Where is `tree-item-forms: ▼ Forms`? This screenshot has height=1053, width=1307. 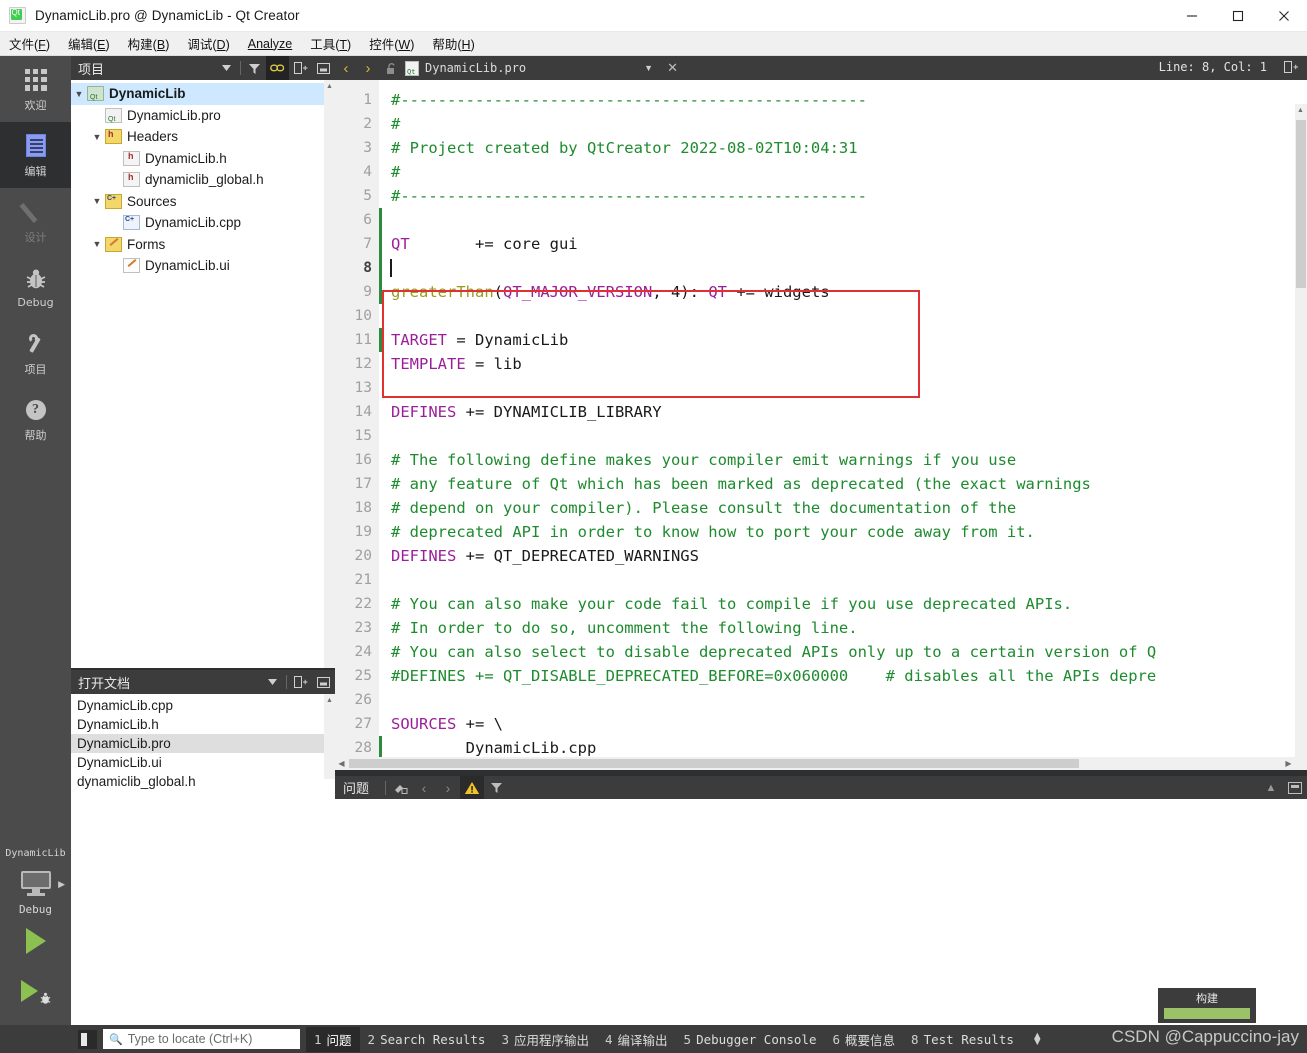
tree-item-forms: ▼ Forms is located at coordinates (203, 245).